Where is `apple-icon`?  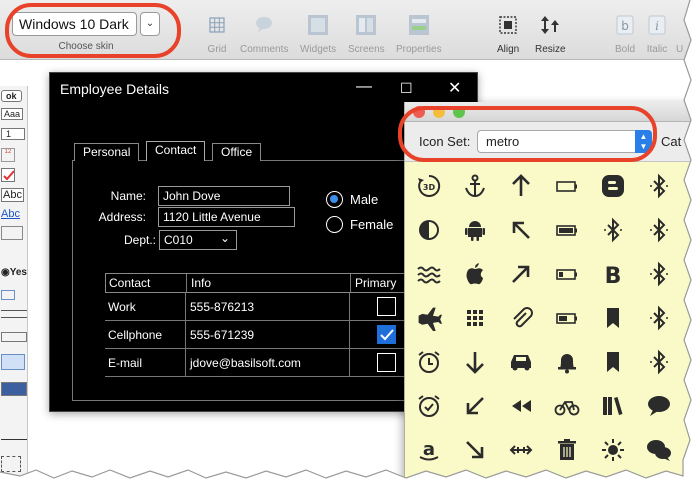 apple-icon is located at coordinates (475, 274).